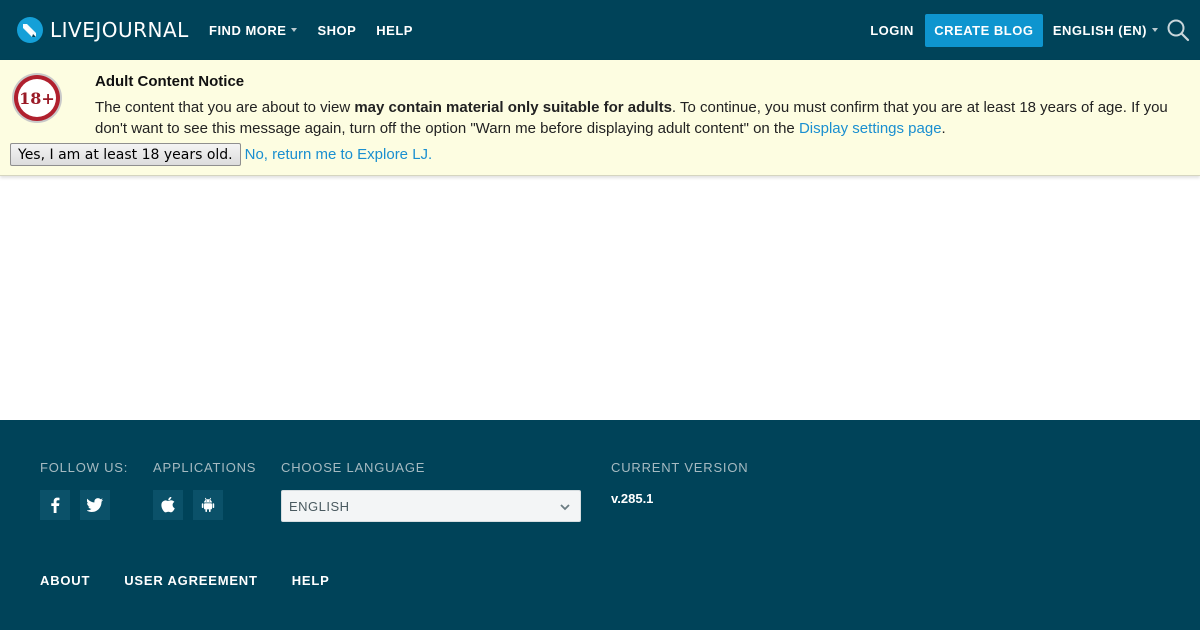 The height and width of the screenshot is (630, 1200). I want to click on nav-find-more: FIND MORE, so click(253, 30).